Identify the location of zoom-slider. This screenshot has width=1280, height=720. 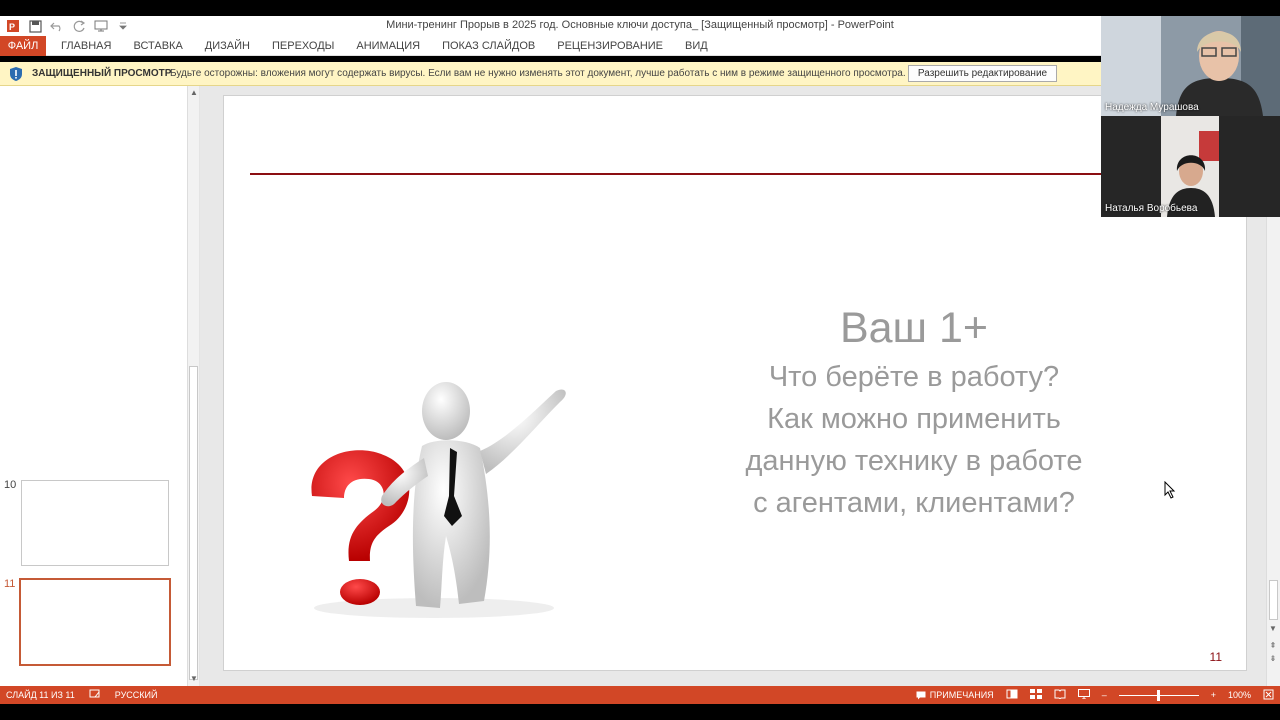
(1158, 695).